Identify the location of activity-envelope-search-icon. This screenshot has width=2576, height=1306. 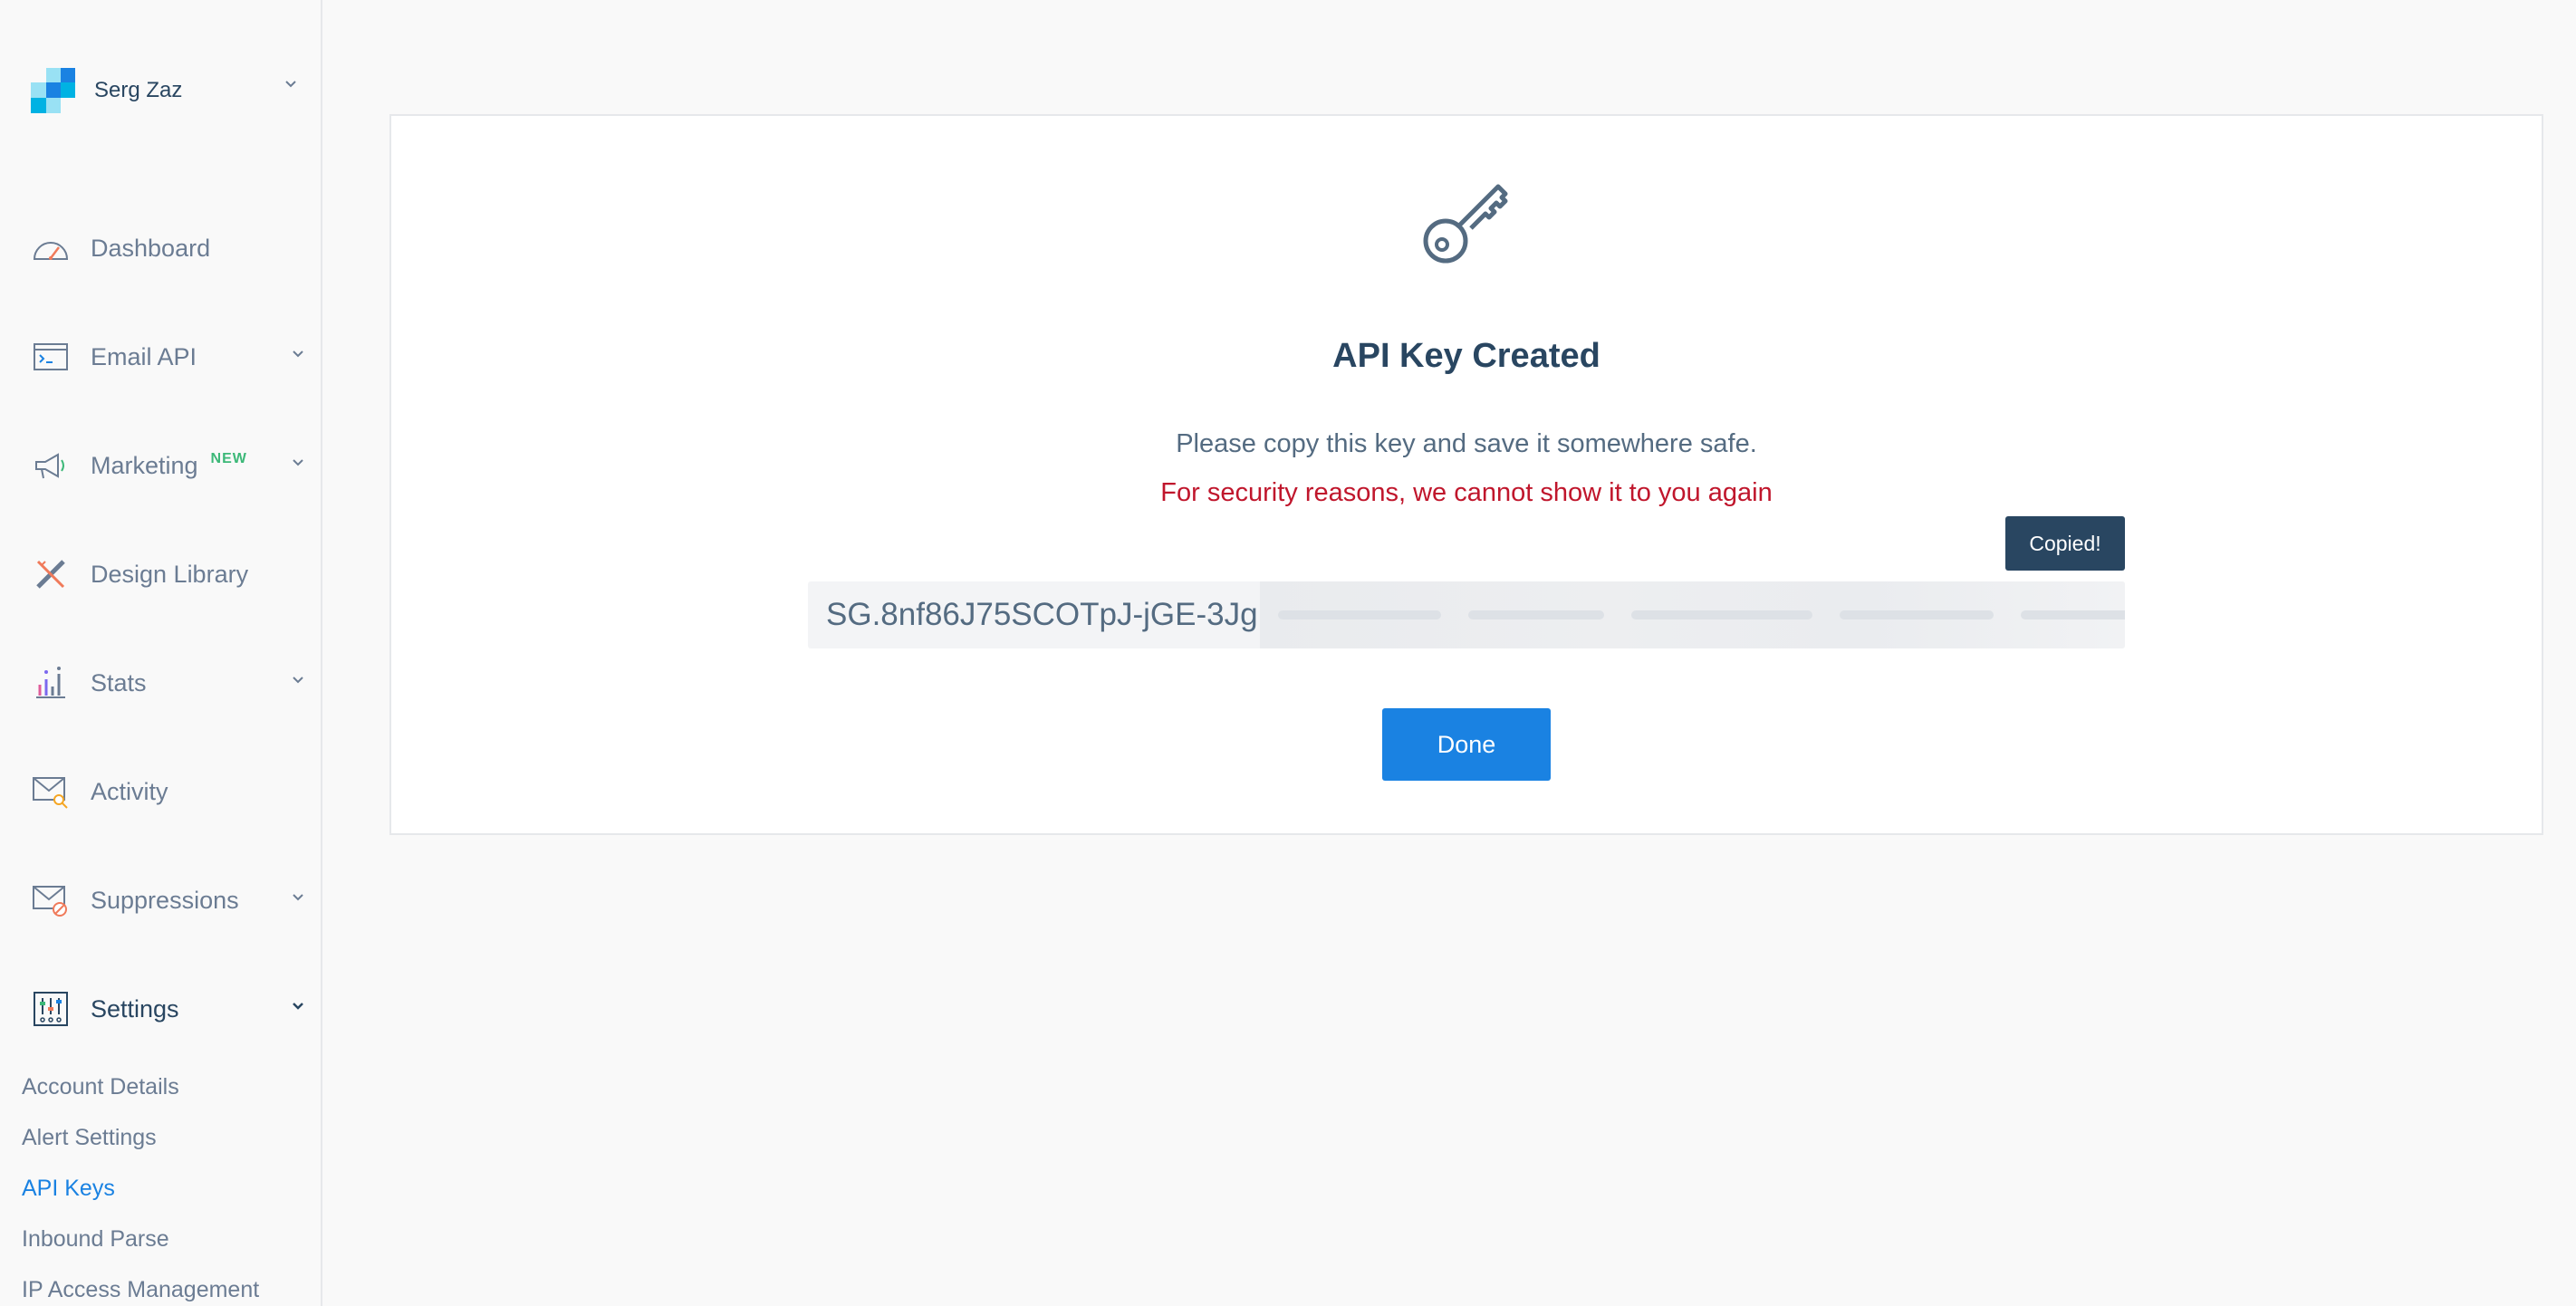
(51, 791).